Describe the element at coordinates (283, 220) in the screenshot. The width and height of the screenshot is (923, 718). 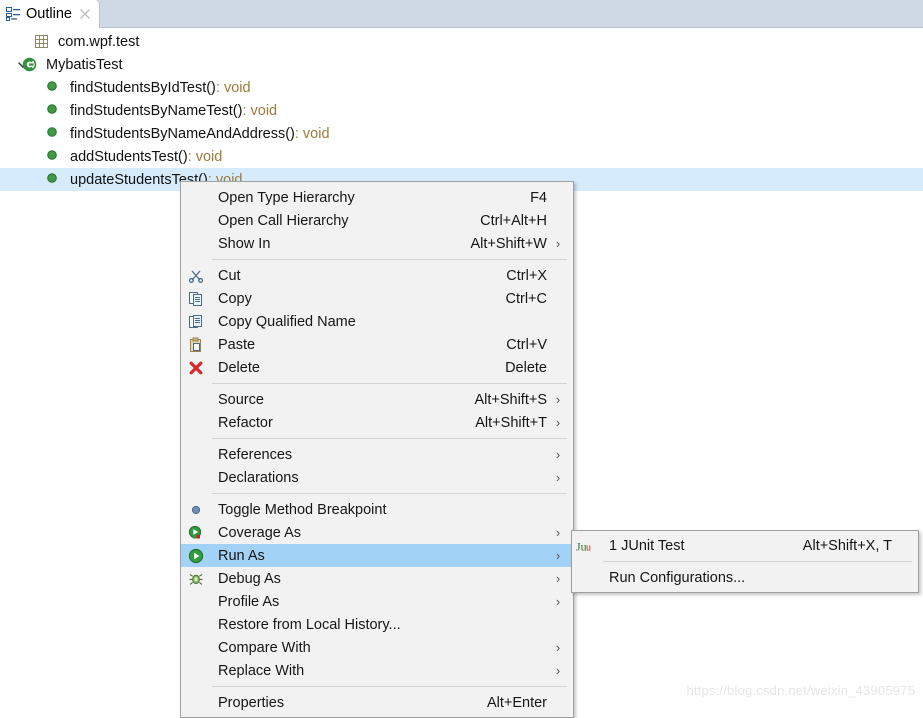
I see `menu-item-label: Open Call Hierarchy` at that location.